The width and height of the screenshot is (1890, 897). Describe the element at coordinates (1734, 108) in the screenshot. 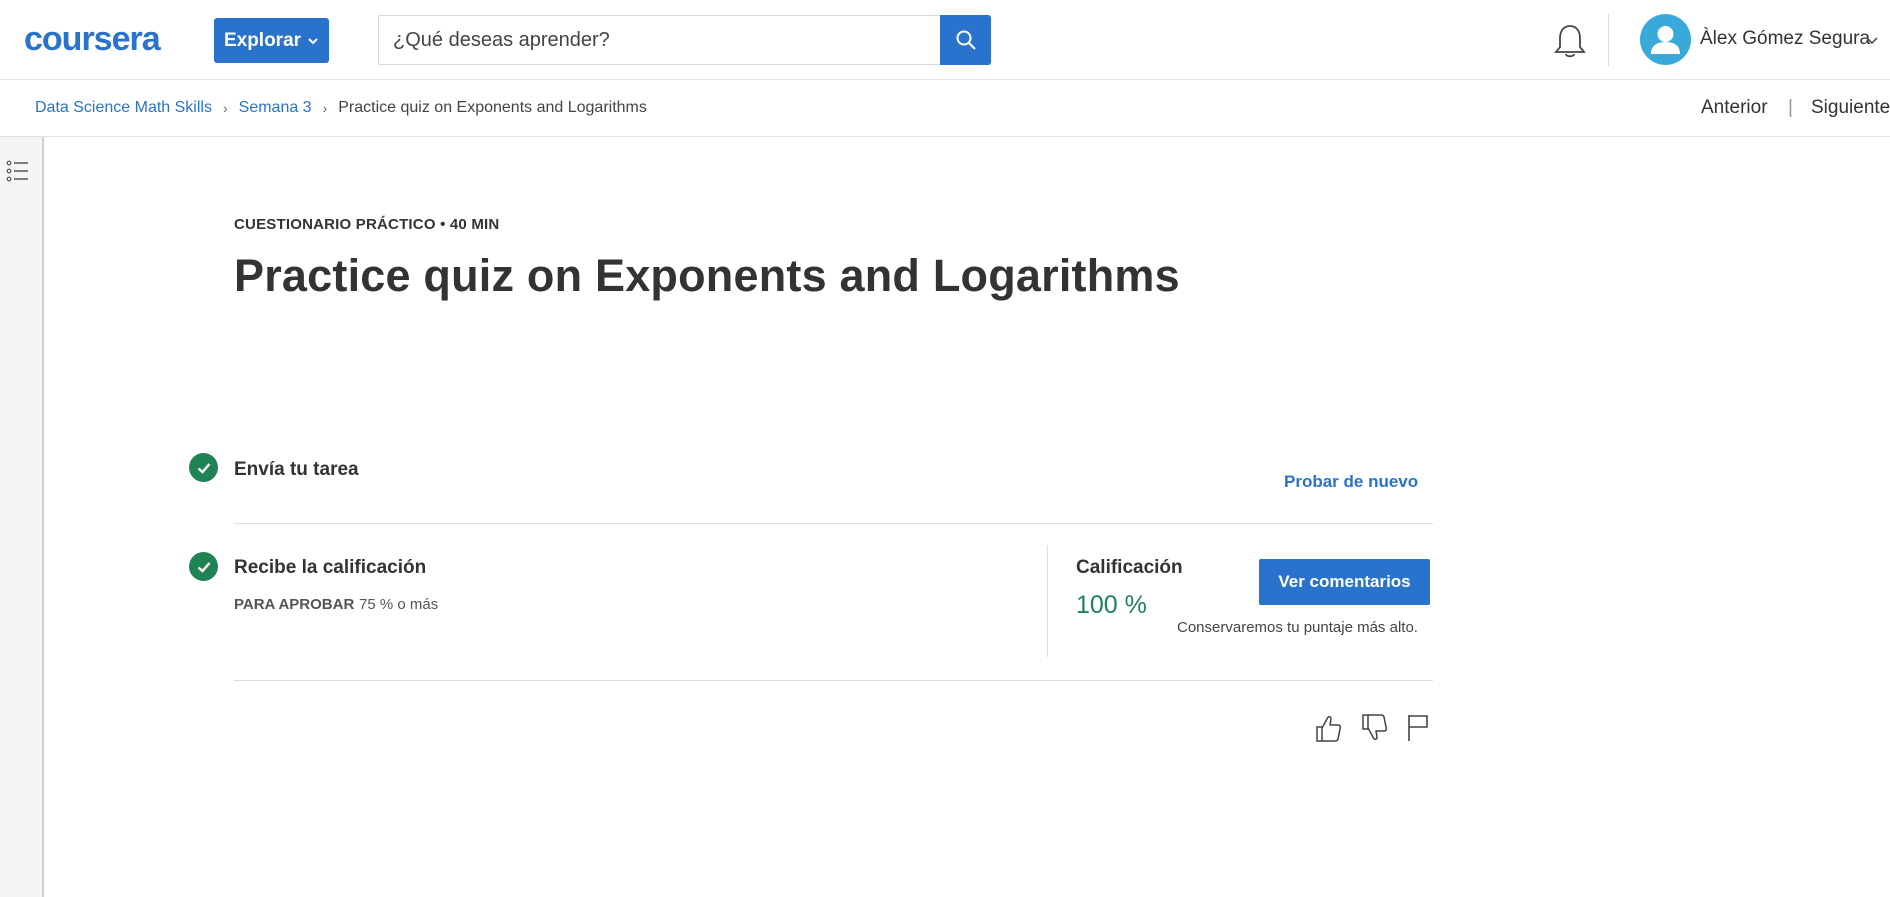

I see `previous-link: Anterior` at that location.